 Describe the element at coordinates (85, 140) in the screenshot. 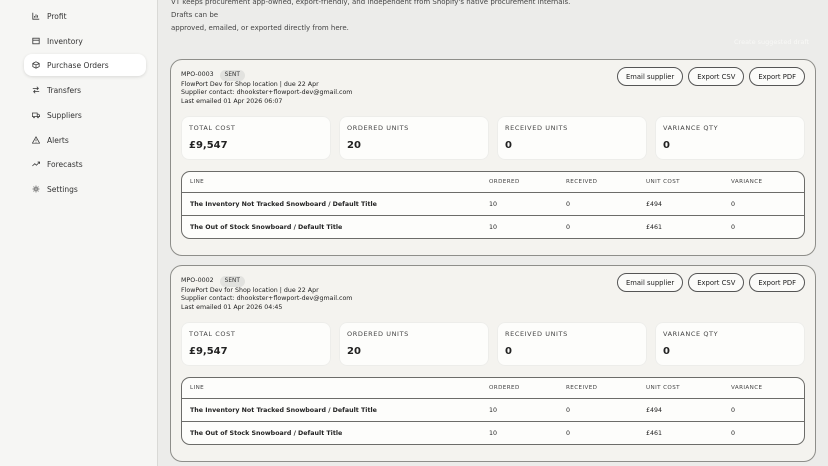

I see `sidebar-item-alerts: Alerts` at that location.